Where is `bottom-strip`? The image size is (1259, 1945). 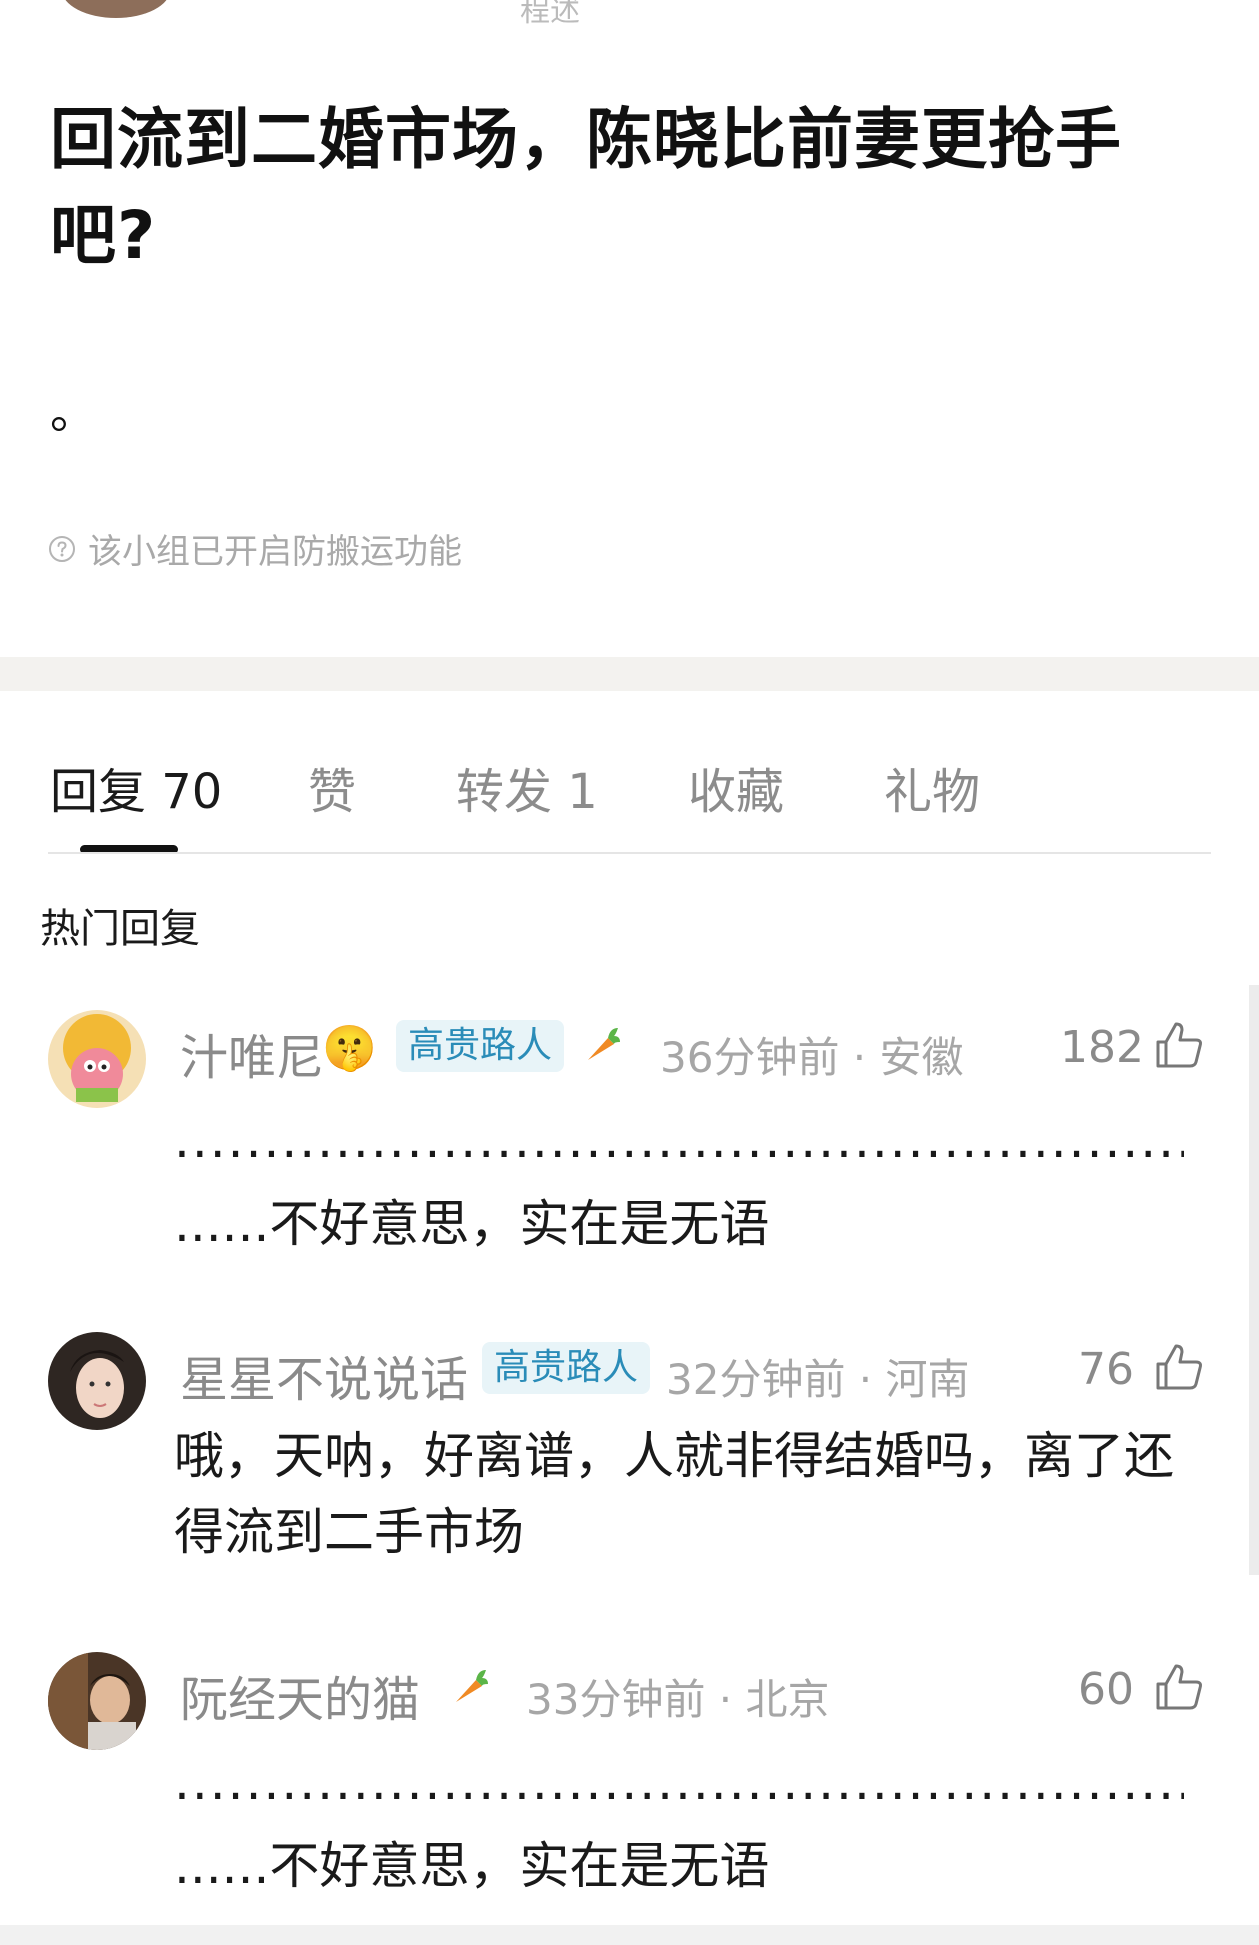 bottom-strip is located at coordinates (629, 1935).